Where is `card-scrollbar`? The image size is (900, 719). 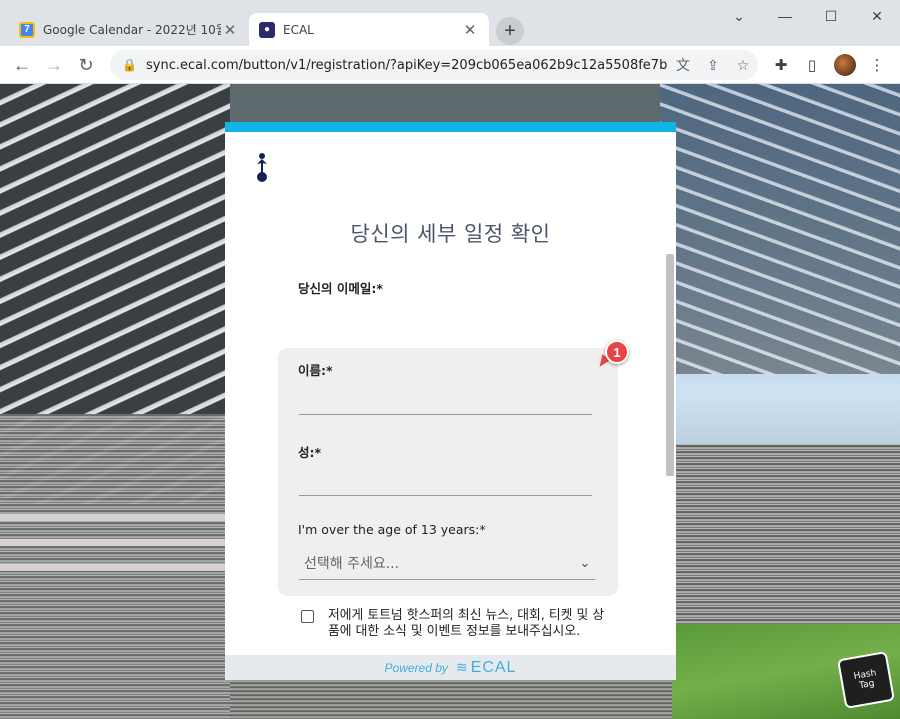 card-scrollbar is located at coordinates (670, 365).